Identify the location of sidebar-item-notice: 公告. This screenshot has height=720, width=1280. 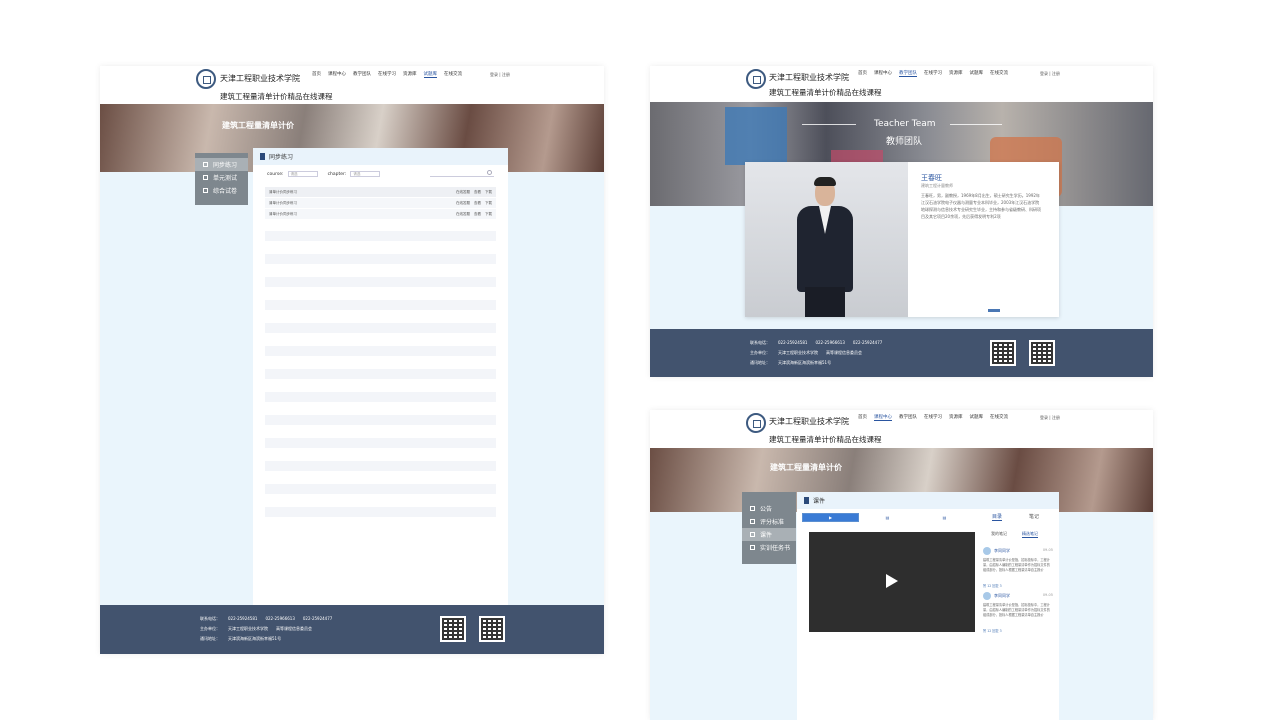
(769, 508).